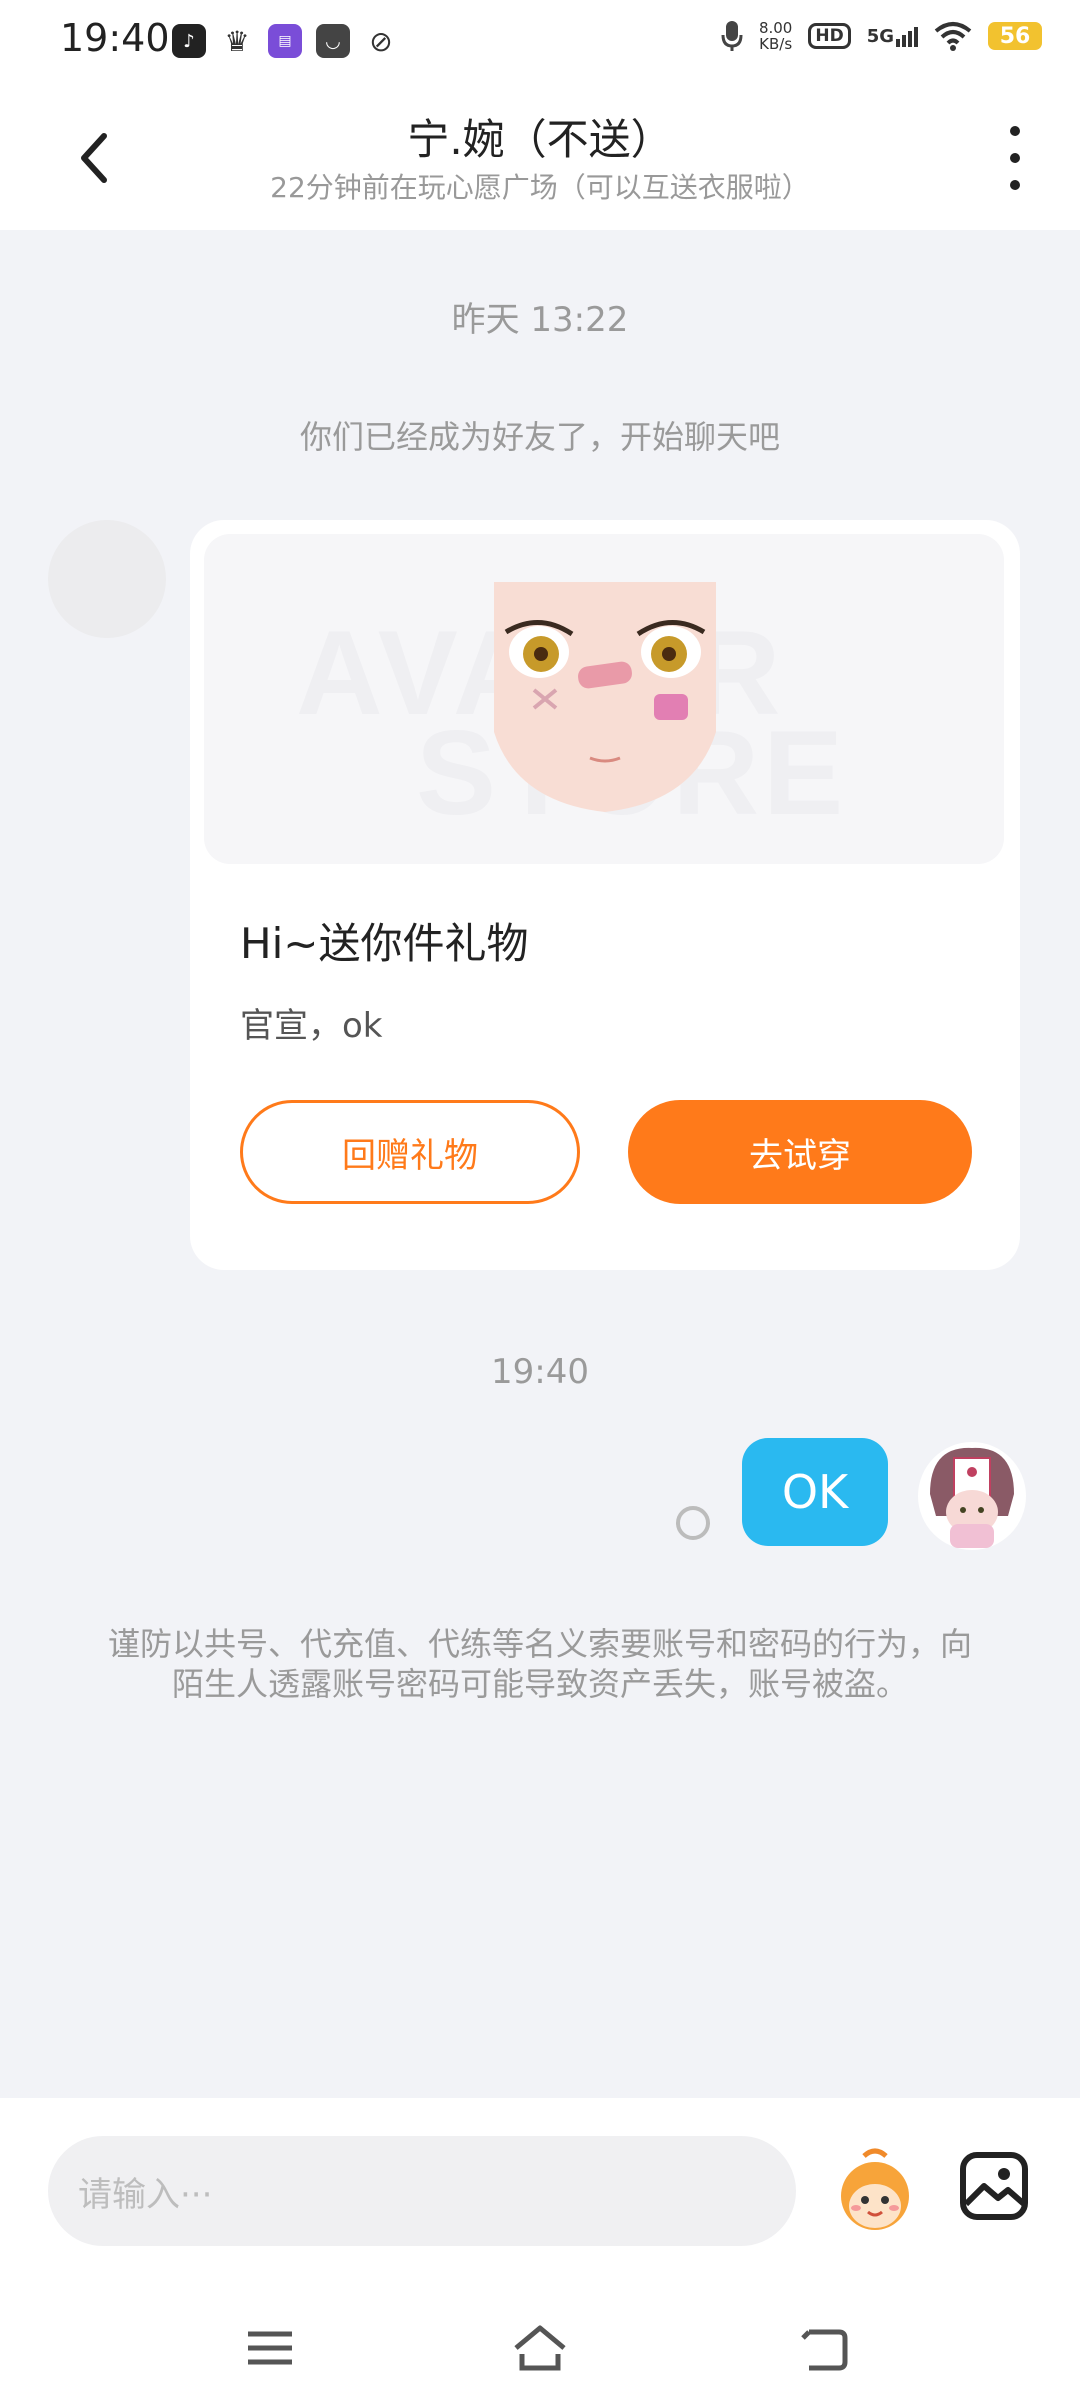 This screenshot has height=2408, width=1080. I want to click on chat-subtitle: 22分钟前在玩心愿广场（可以互送衣服啦）, so click(540, 187).